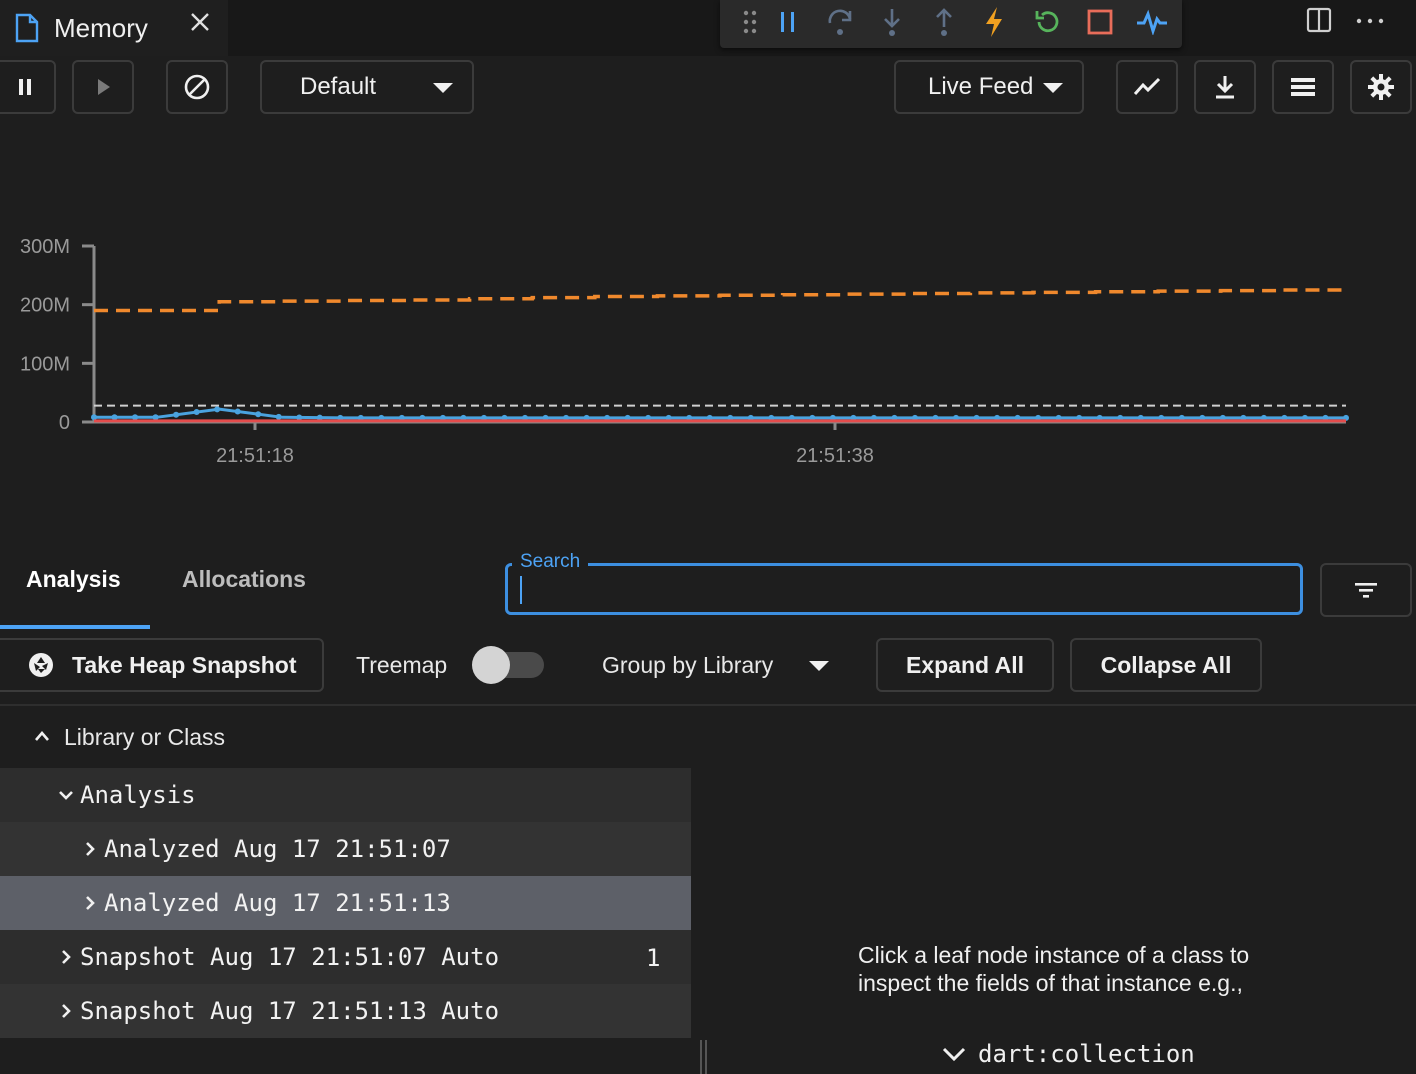  I want to click on debug-toolbar, so click(951, 24).